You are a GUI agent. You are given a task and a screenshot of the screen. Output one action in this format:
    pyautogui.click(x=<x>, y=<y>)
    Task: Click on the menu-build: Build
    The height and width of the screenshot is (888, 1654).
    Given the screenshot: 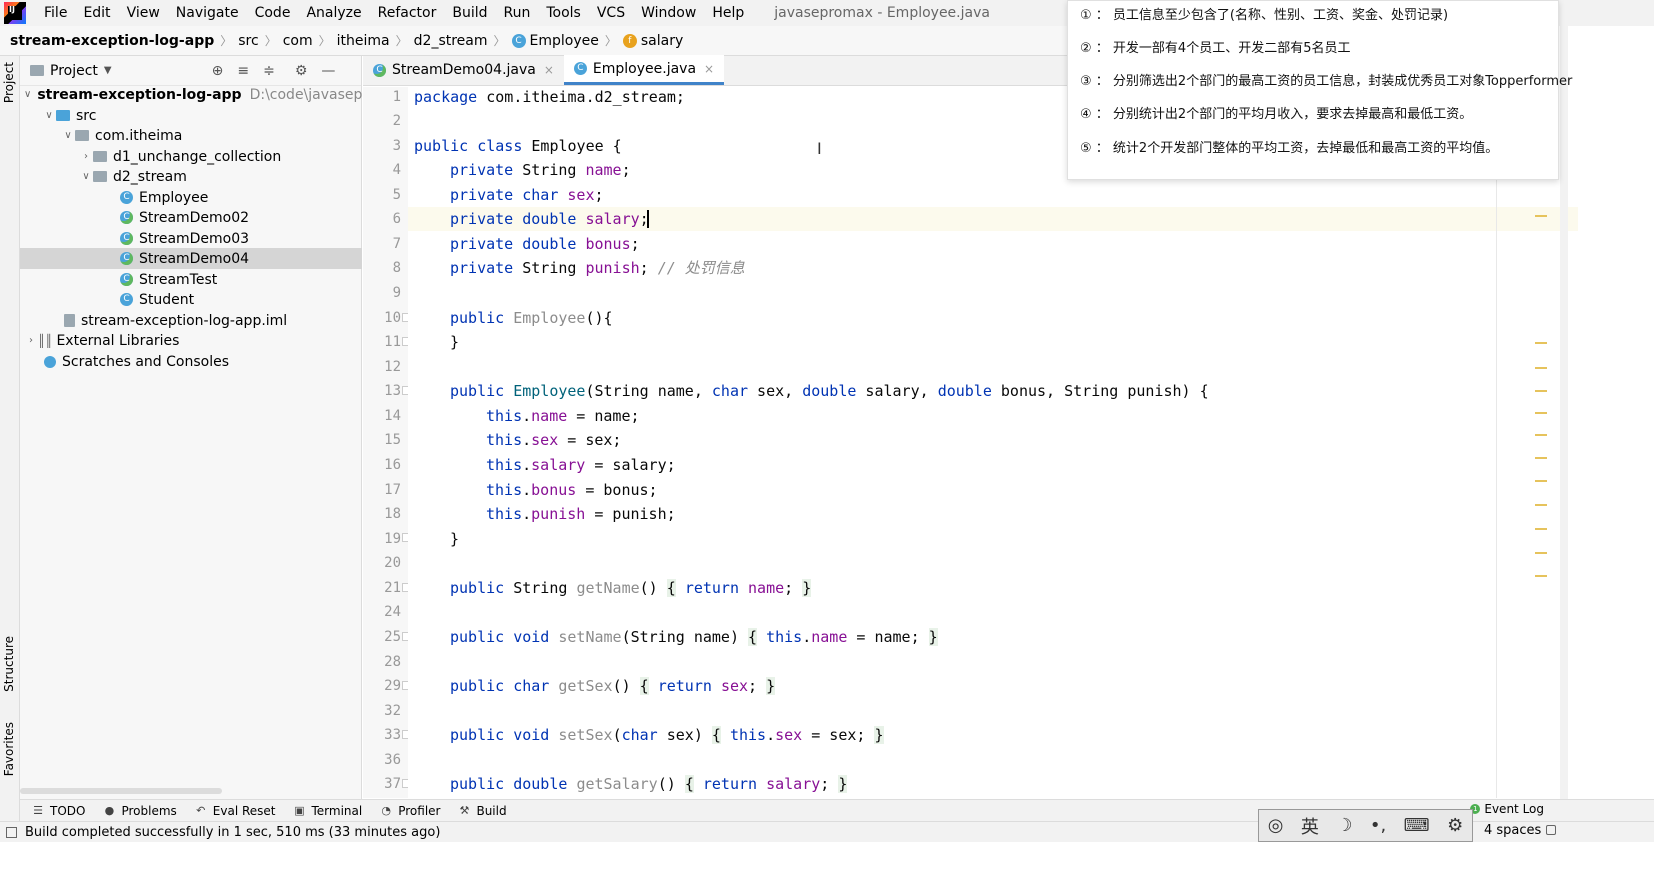 What is the action you would take?
    pyautogui.click(x=469, y=13)
    